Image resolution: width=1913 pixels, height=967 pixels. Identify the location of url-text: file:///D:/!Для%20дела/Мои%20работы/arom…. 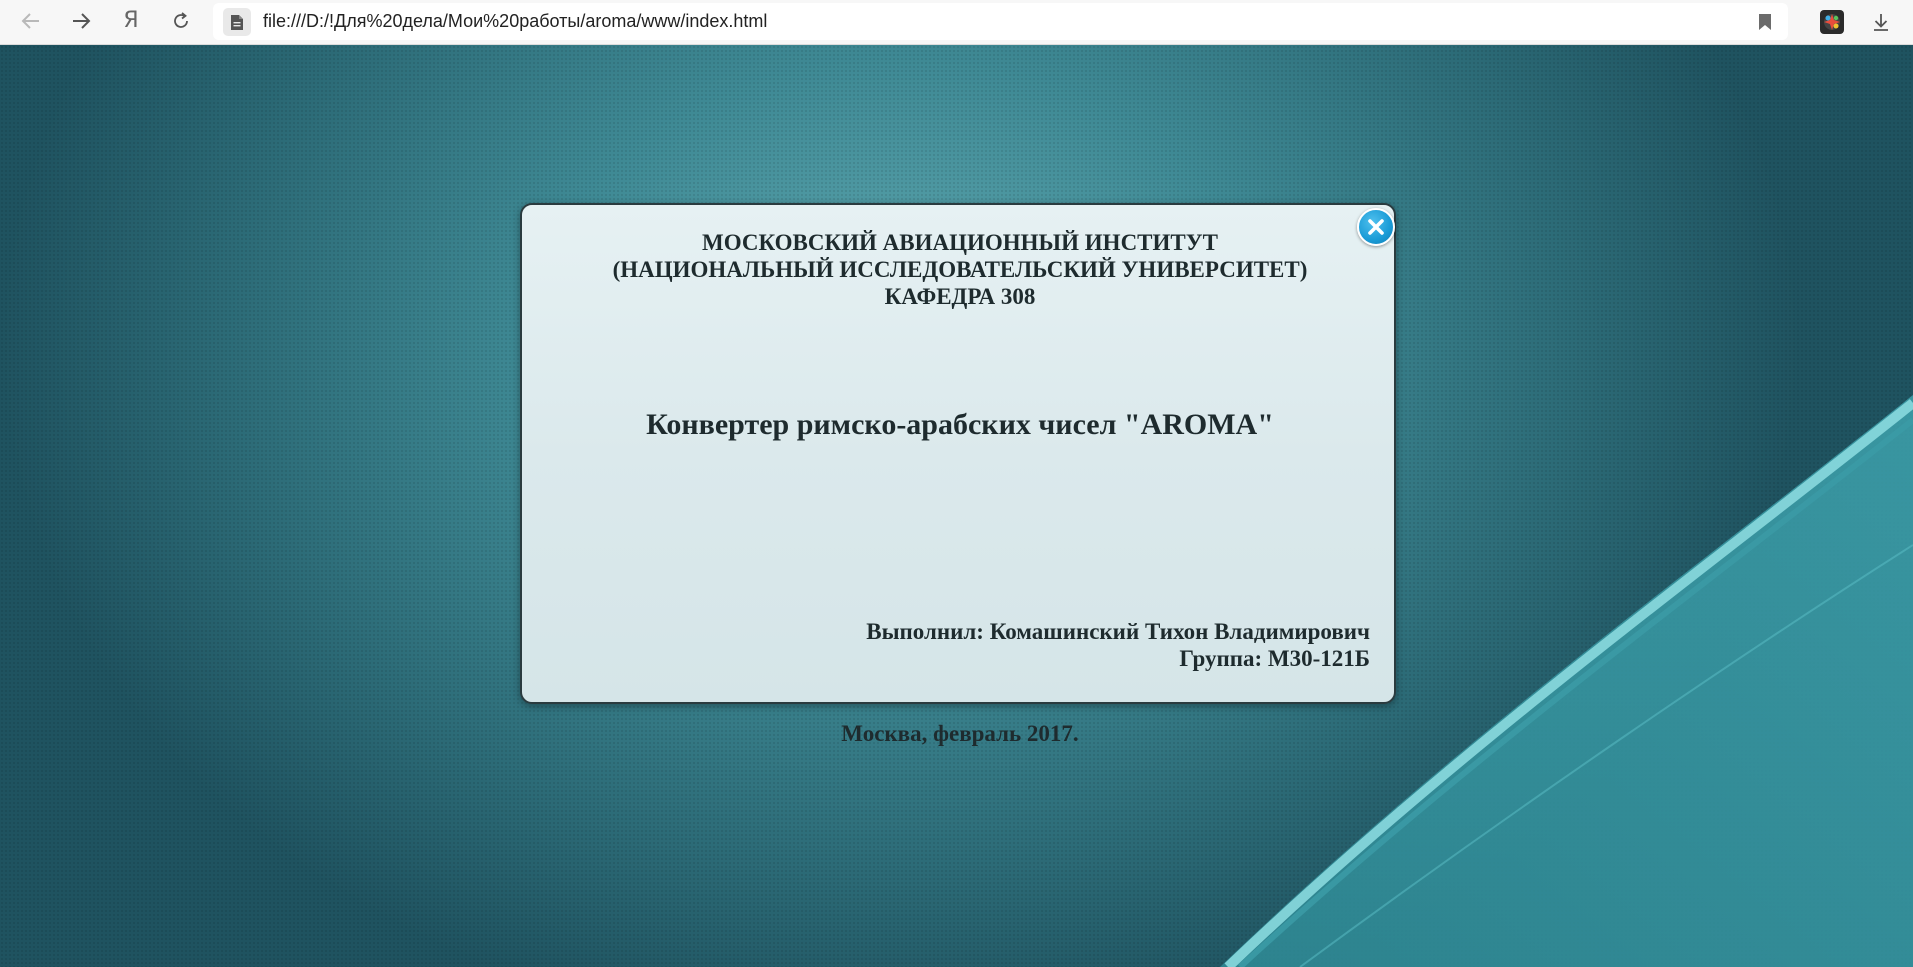
(515, 21).